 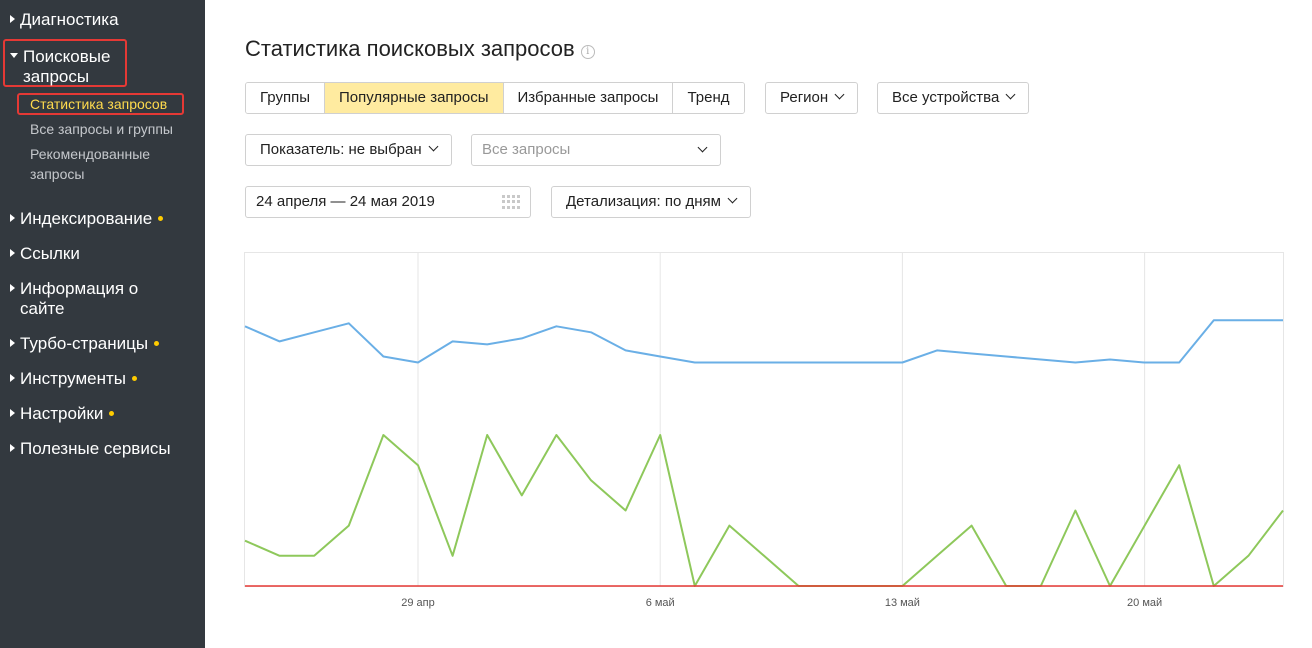 I want to click on tab-groups: Группы, so click(x=285, y=98).